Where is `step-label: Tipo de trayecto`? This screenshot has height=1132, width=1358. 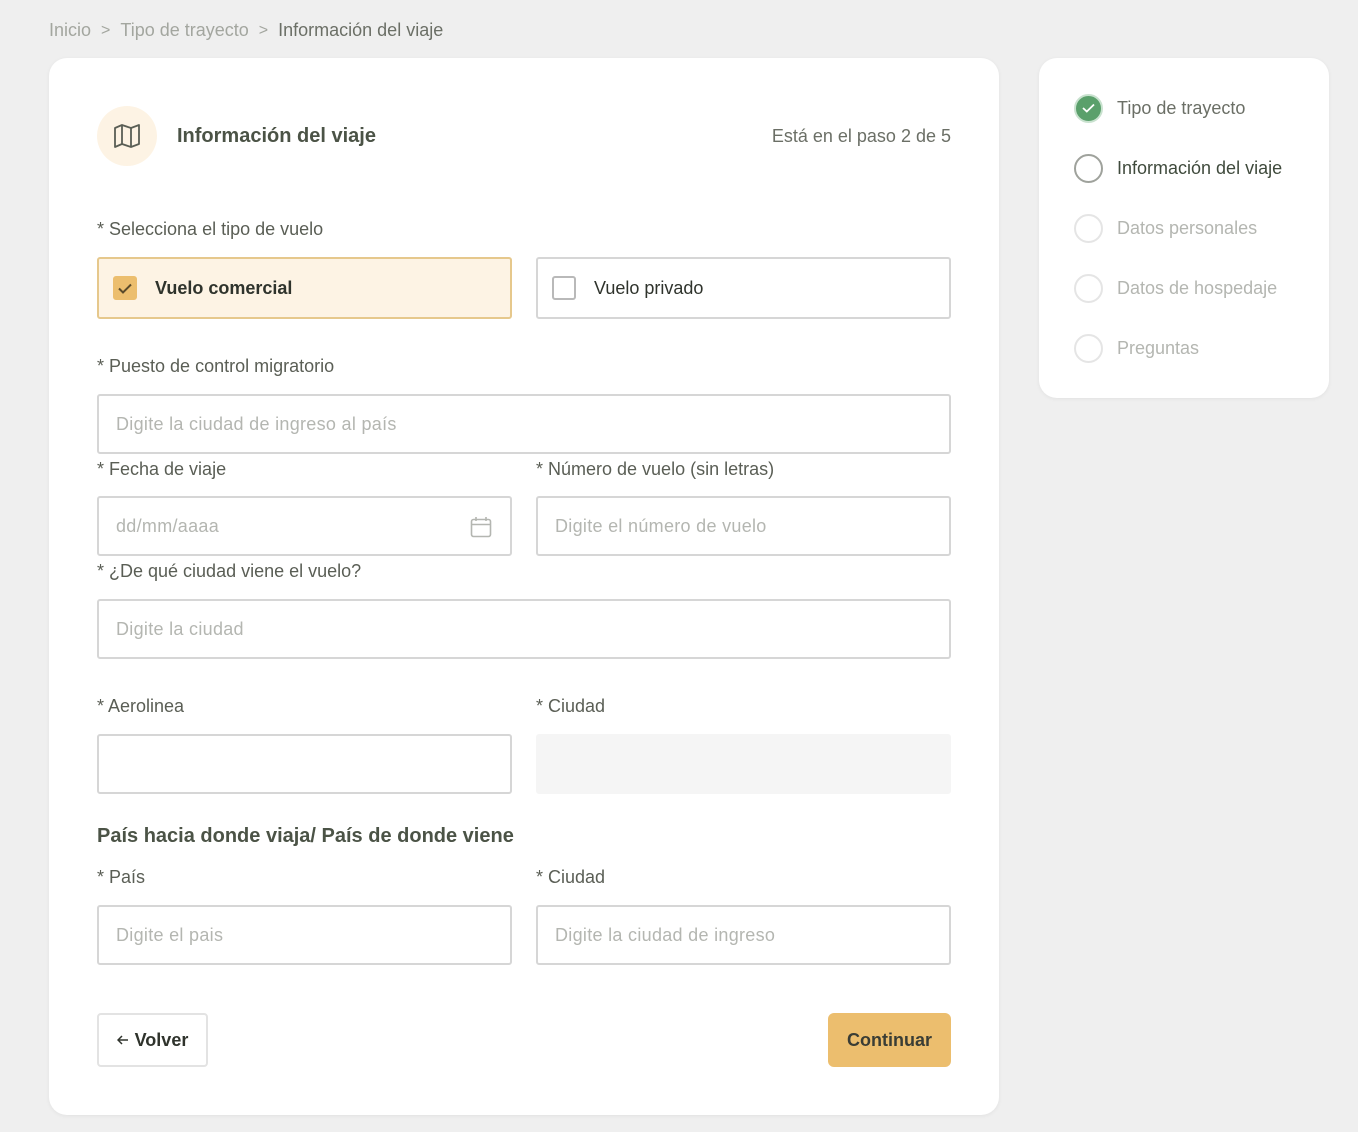 step-label: Tipo de trayecto is located at coordinates (1181, 107).